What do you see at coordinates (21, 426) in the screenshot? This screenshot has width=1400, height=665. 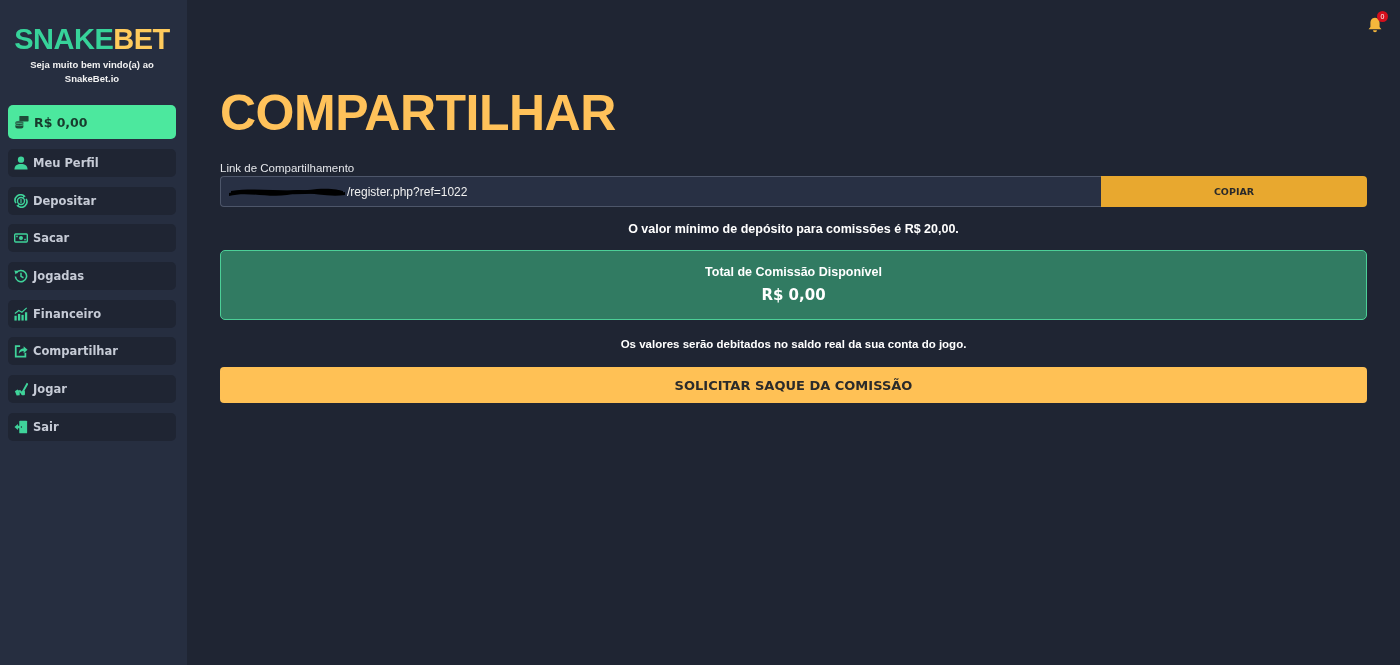 I see `door-exit-icon` at bounding box center [21, 426].